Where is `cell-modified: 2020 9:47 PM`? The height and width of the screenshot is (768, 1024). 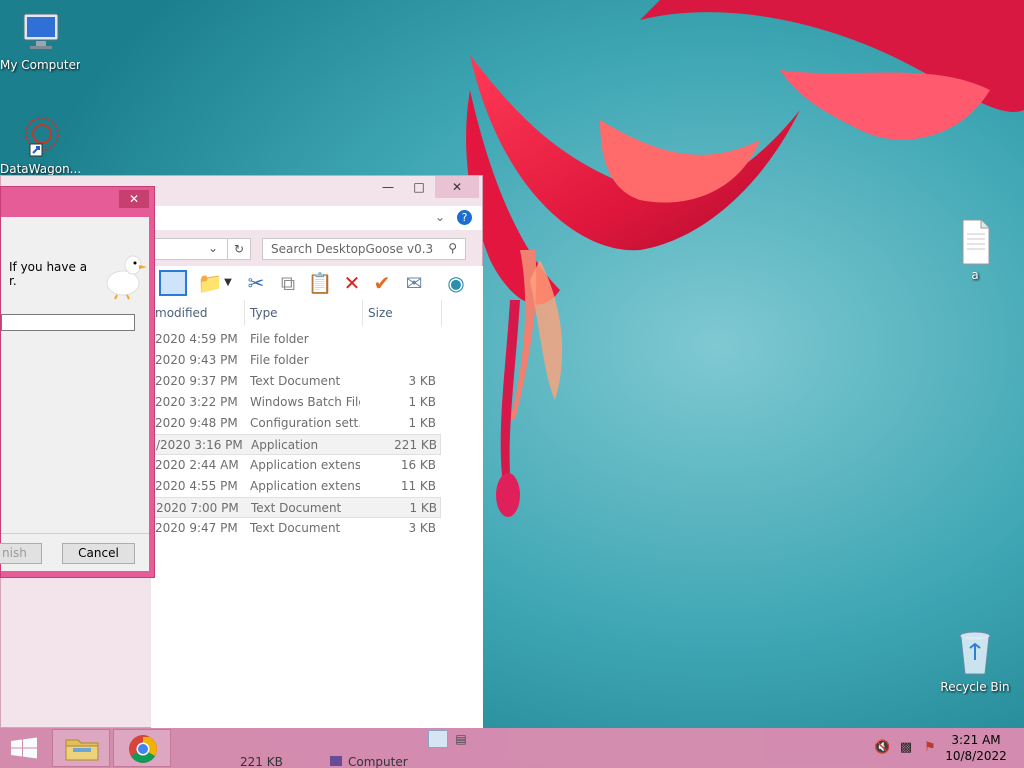 cell-modified: 2020 9:47 PM is located at coordinates (196, 528).